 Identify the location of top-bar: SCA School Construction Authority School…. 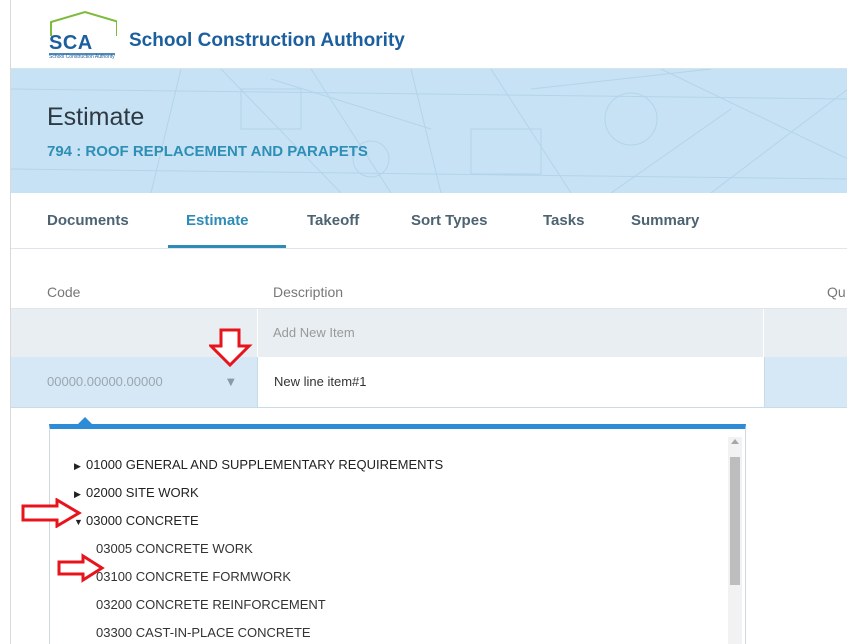
(429, 34).